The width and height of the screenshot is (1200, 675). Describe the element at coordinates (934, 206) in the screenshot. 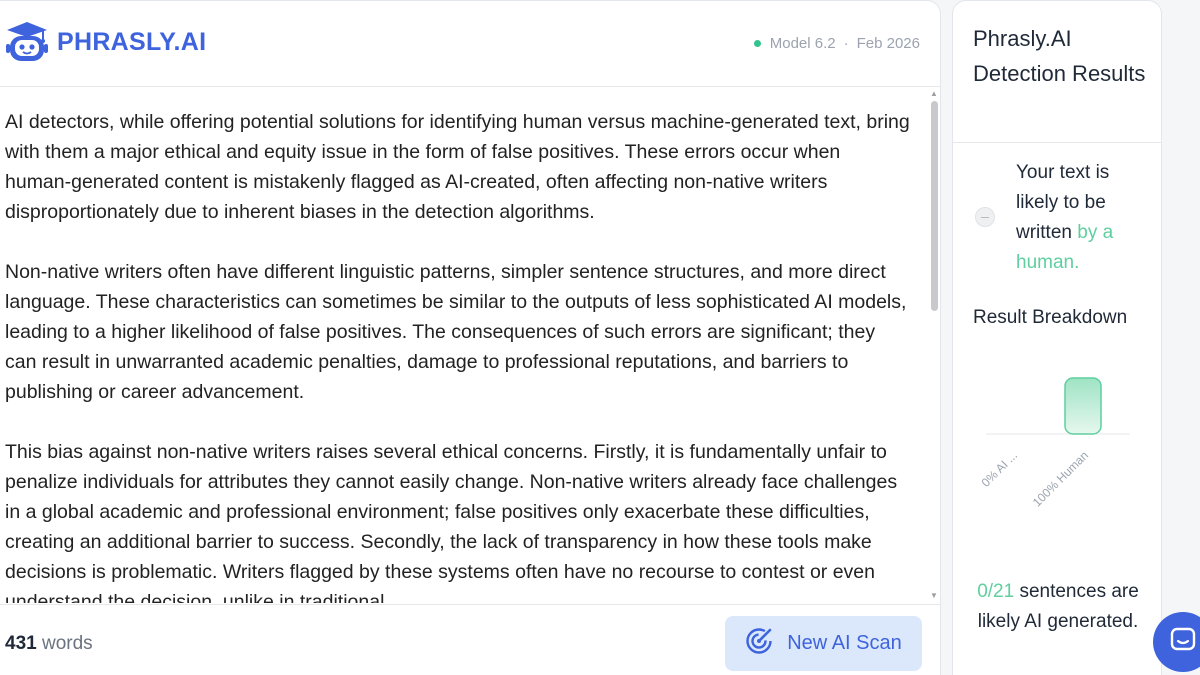

I see `scrollbar-thumb` at that location.